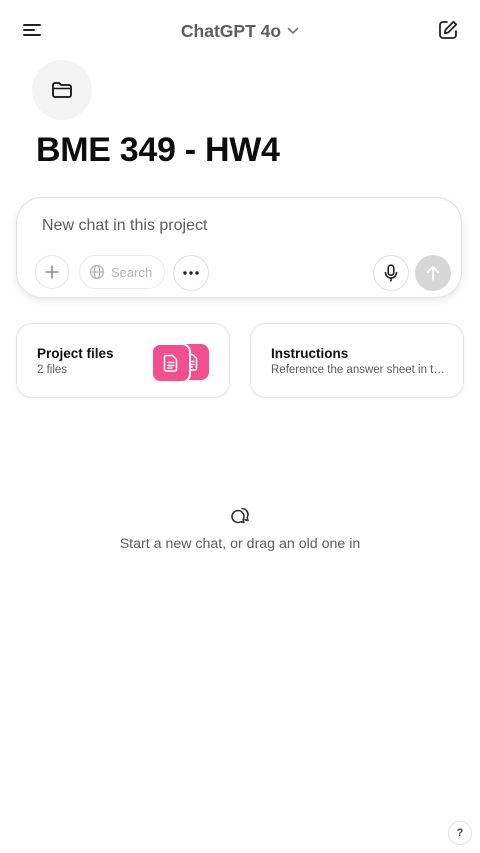  I want to click on send-button, so click(433, 273).